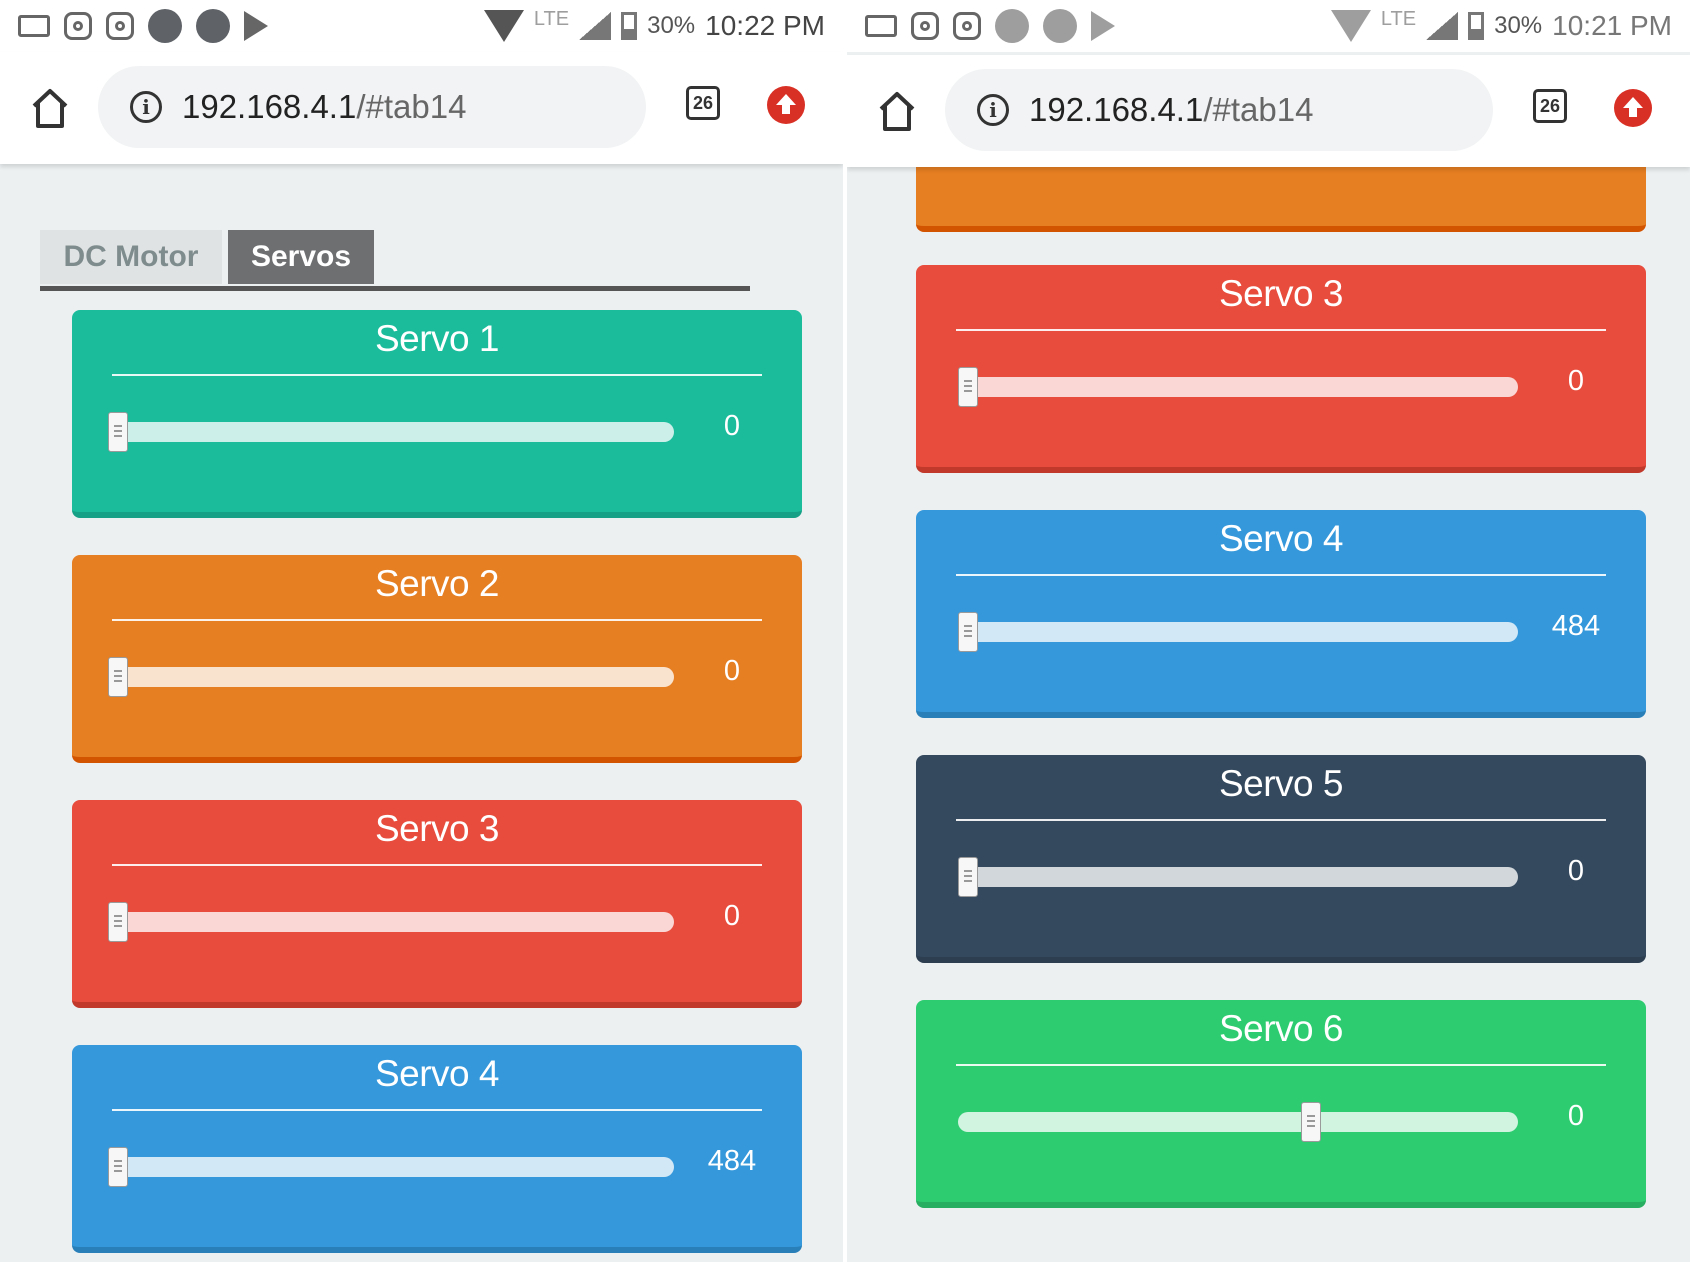 The height and width of the screenshot is (1262, 1690). I want to click on servo-card: Servo 1 0, so click(437, 414).